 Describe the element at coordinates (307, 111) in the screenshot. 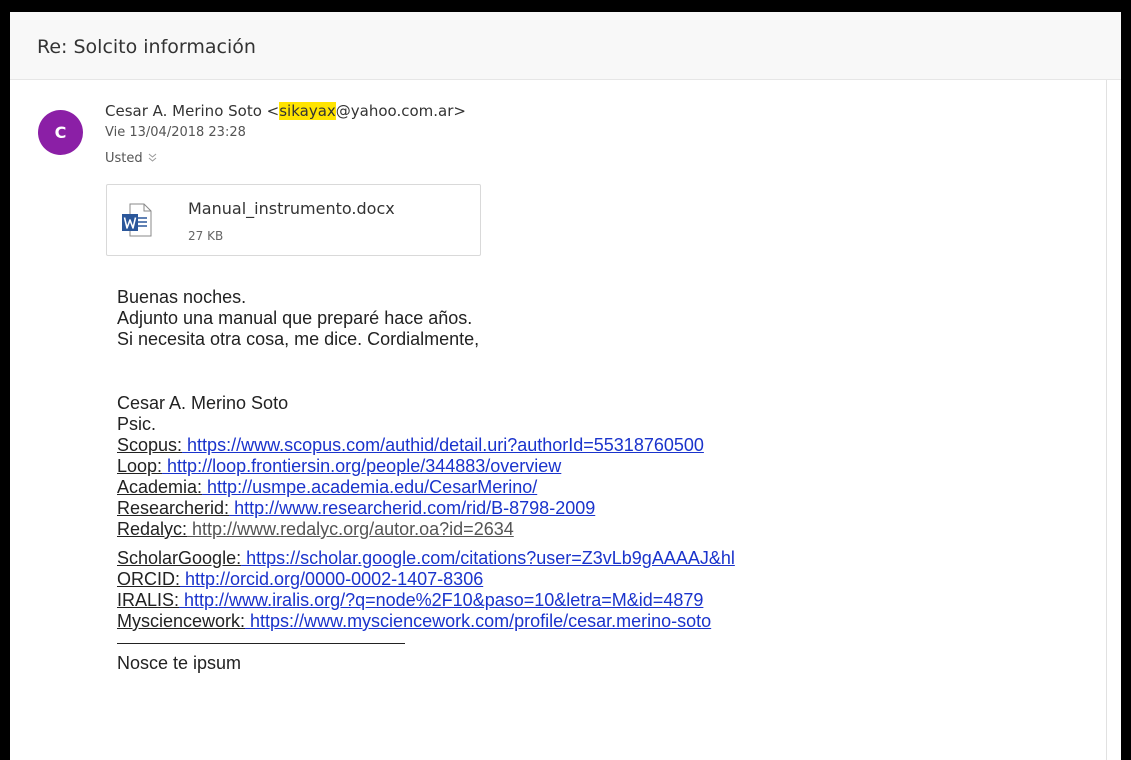

I see `sender-email-highlight: sikayax` at that location.